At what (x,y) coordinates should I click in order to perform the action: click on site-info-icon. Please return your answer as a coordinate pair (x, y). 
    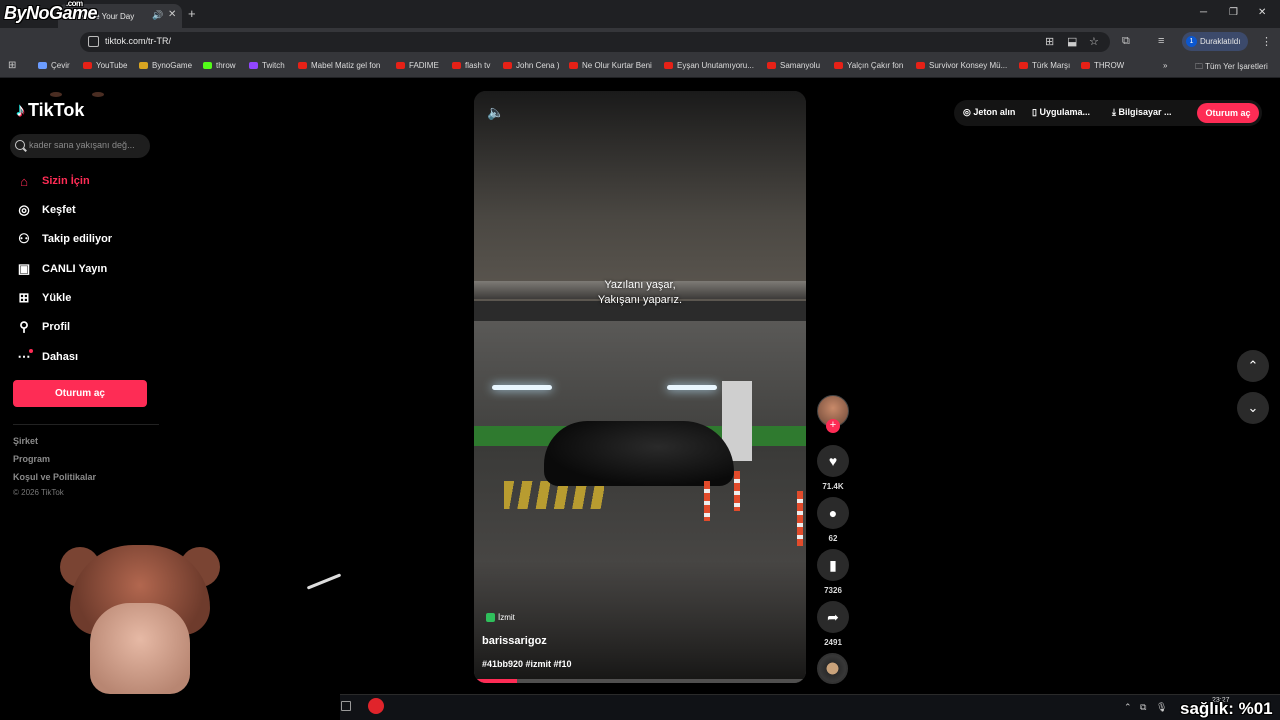
    Looking at the image, I should click on (93, 41).